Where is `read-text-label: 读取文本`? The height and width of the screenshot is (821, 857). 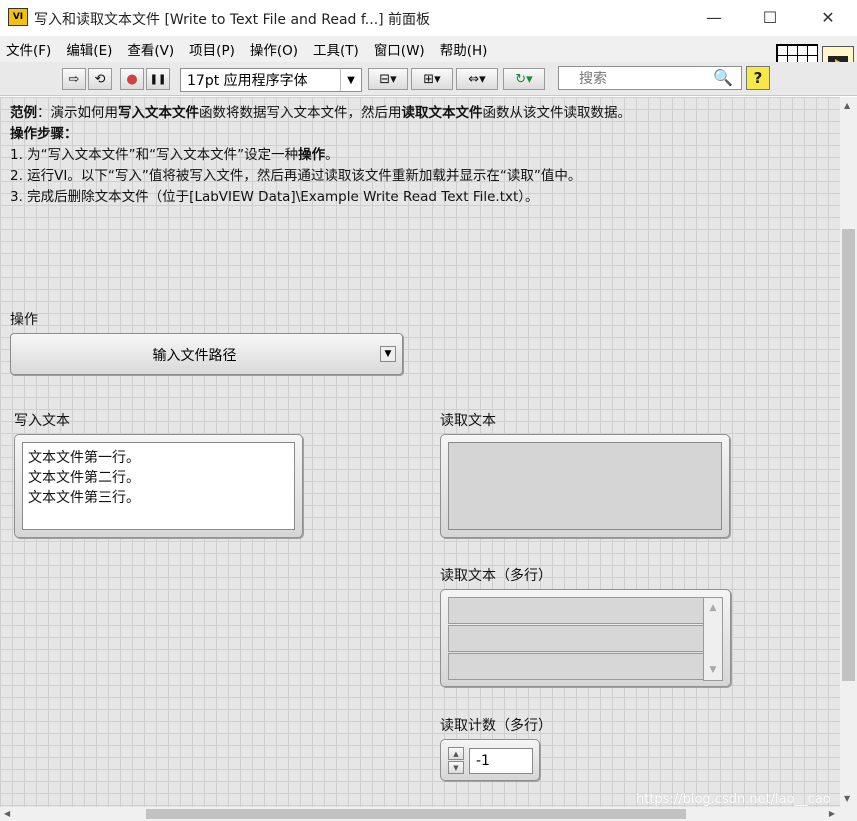
read-text-label: 读取文本 is located at coordinates (468, 421).